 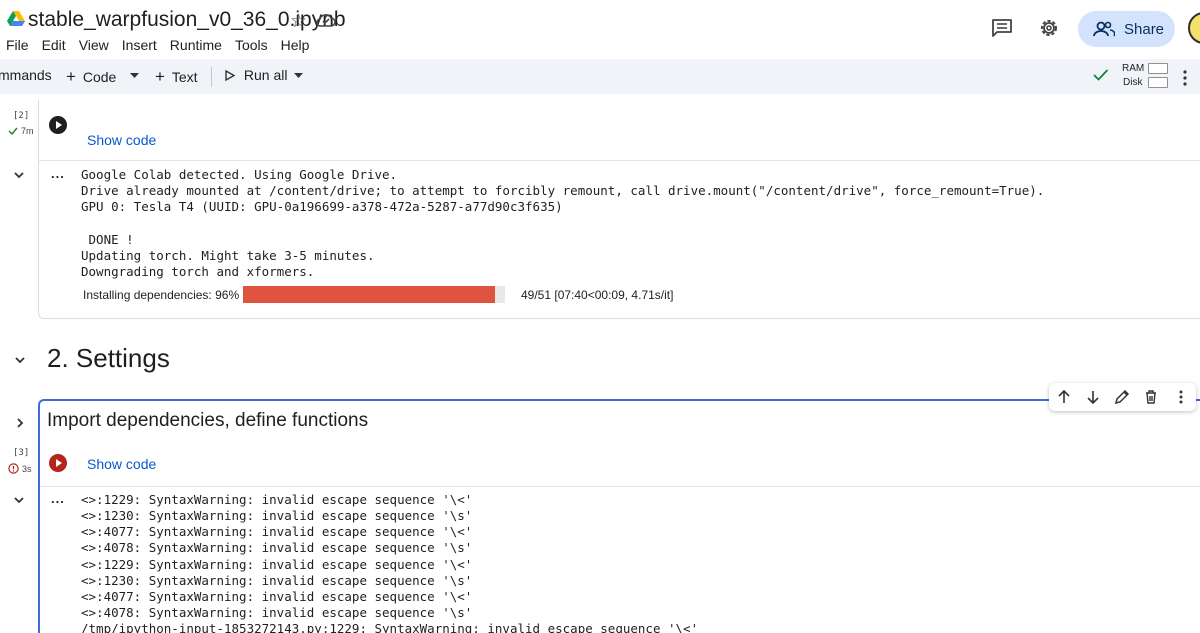 What do you see at coordinates (134, 76) in the screenshot?
I see `code-dropdown-icon` at bounding box center [134, 76].